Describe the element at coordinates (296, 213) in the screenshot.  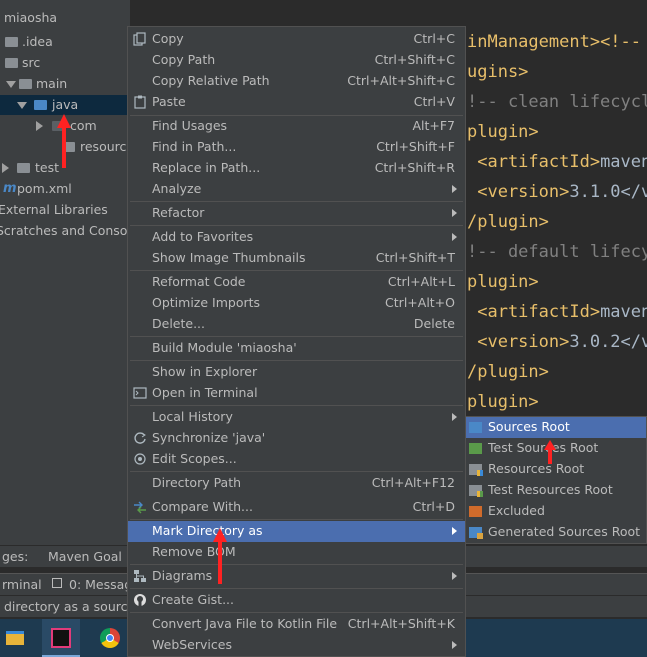
I see `menu-item-refactor: Refactor` at that location.